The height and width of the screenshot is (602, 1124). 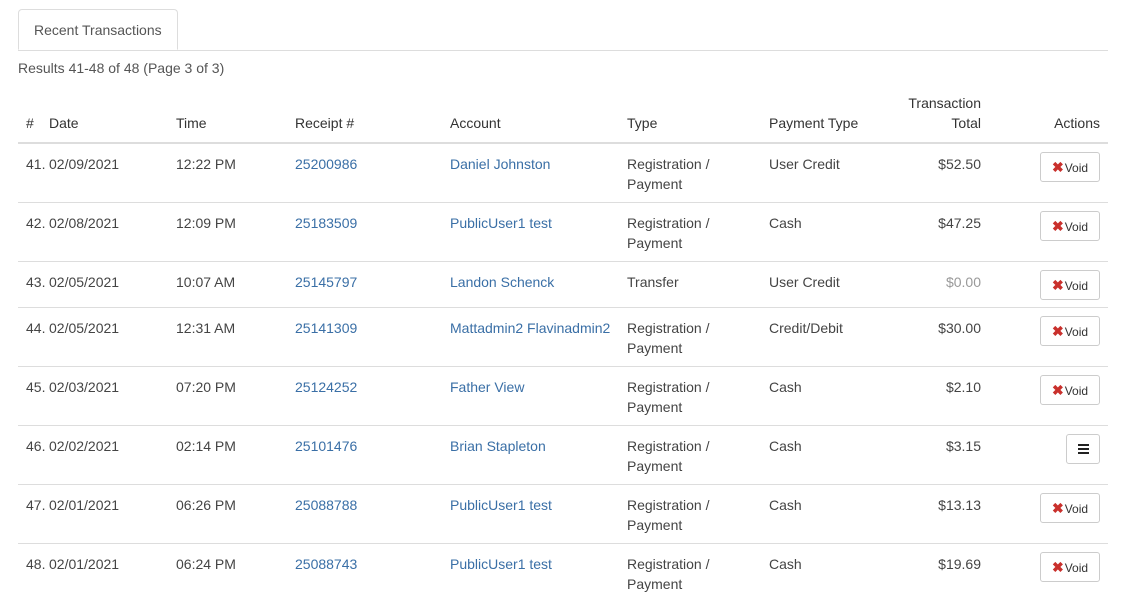 I want to click on tab-bar: Recent Transactions, so click(x=563, y=30).